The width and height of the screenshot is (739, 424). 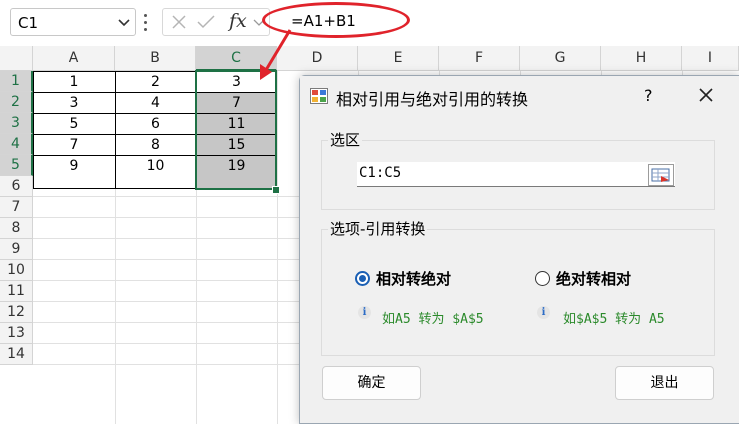 What do you see at coordinates (277, 247) in the screenshot?
I see `gridline` at bounding box center [277, 247].